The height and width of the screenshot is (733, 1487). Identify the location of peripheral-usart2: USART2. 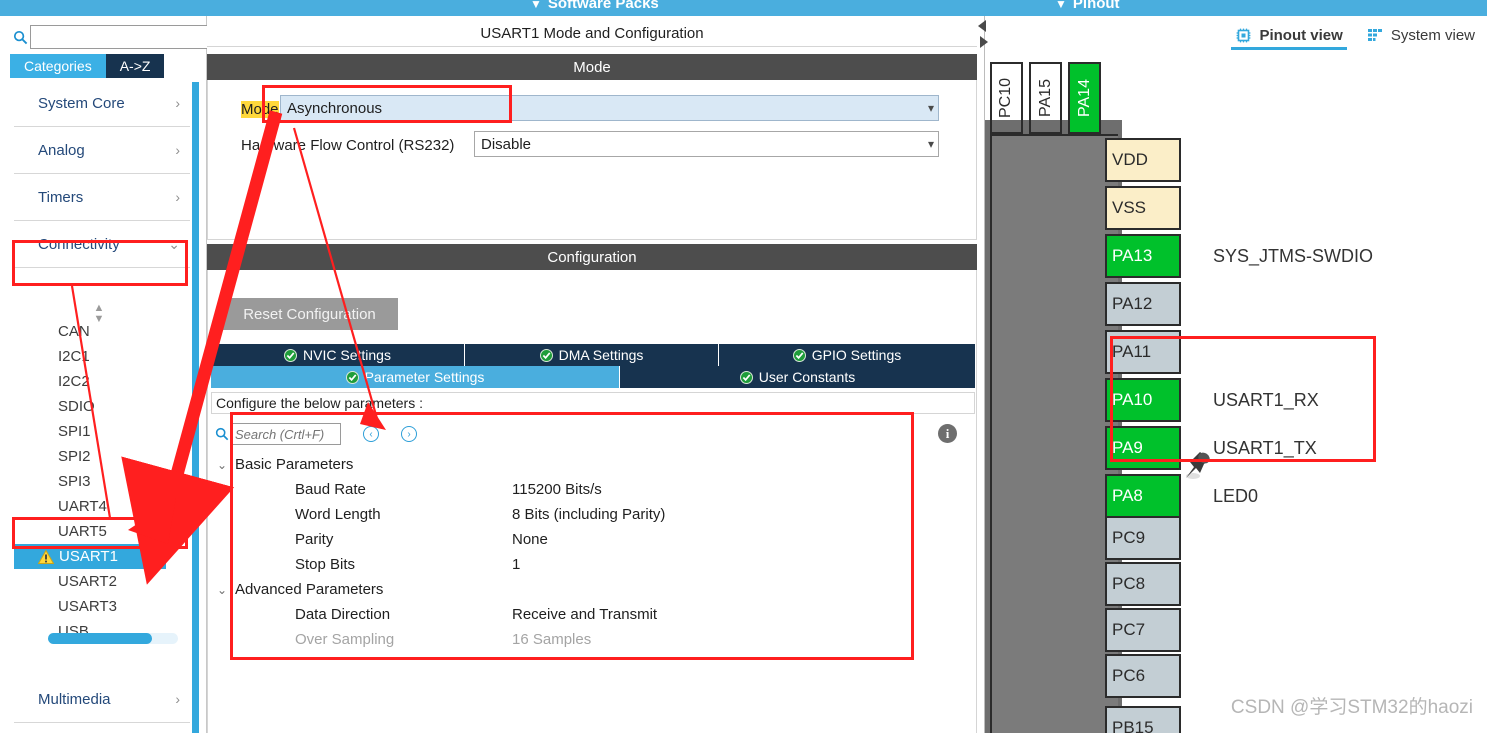
(90, 581).